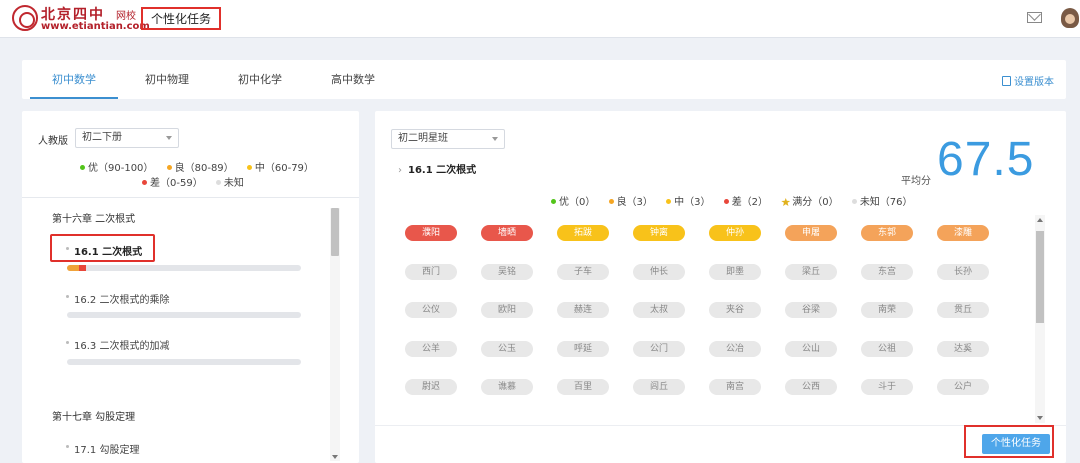 The height and width of the screenshot is (463, 1080). What do you see at coordinates (1034, 17) in the screenshot?
I see `mail-icon` at bounding box center [1034, 17].